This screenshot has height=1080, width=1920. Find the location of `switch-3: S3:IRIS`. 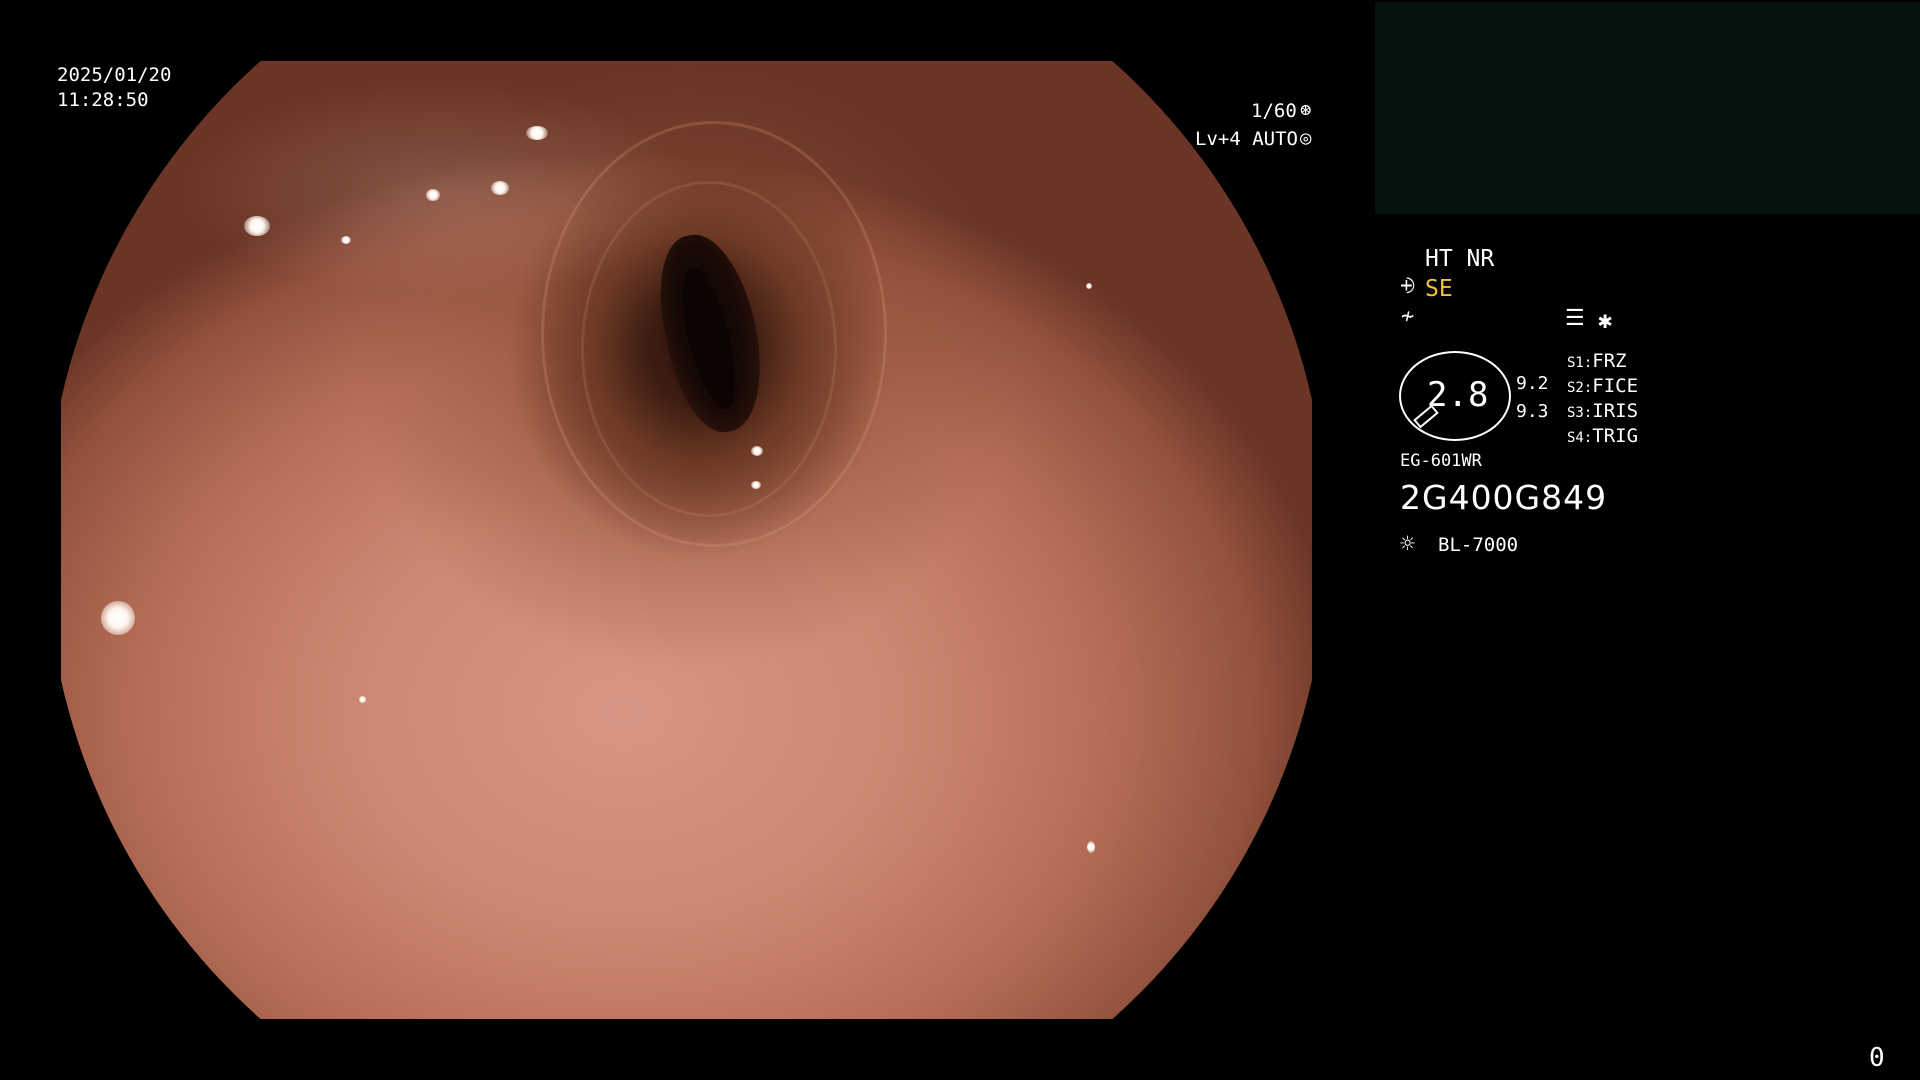

switch-3: S3:IRIS is located at coordinates (1602, 411).